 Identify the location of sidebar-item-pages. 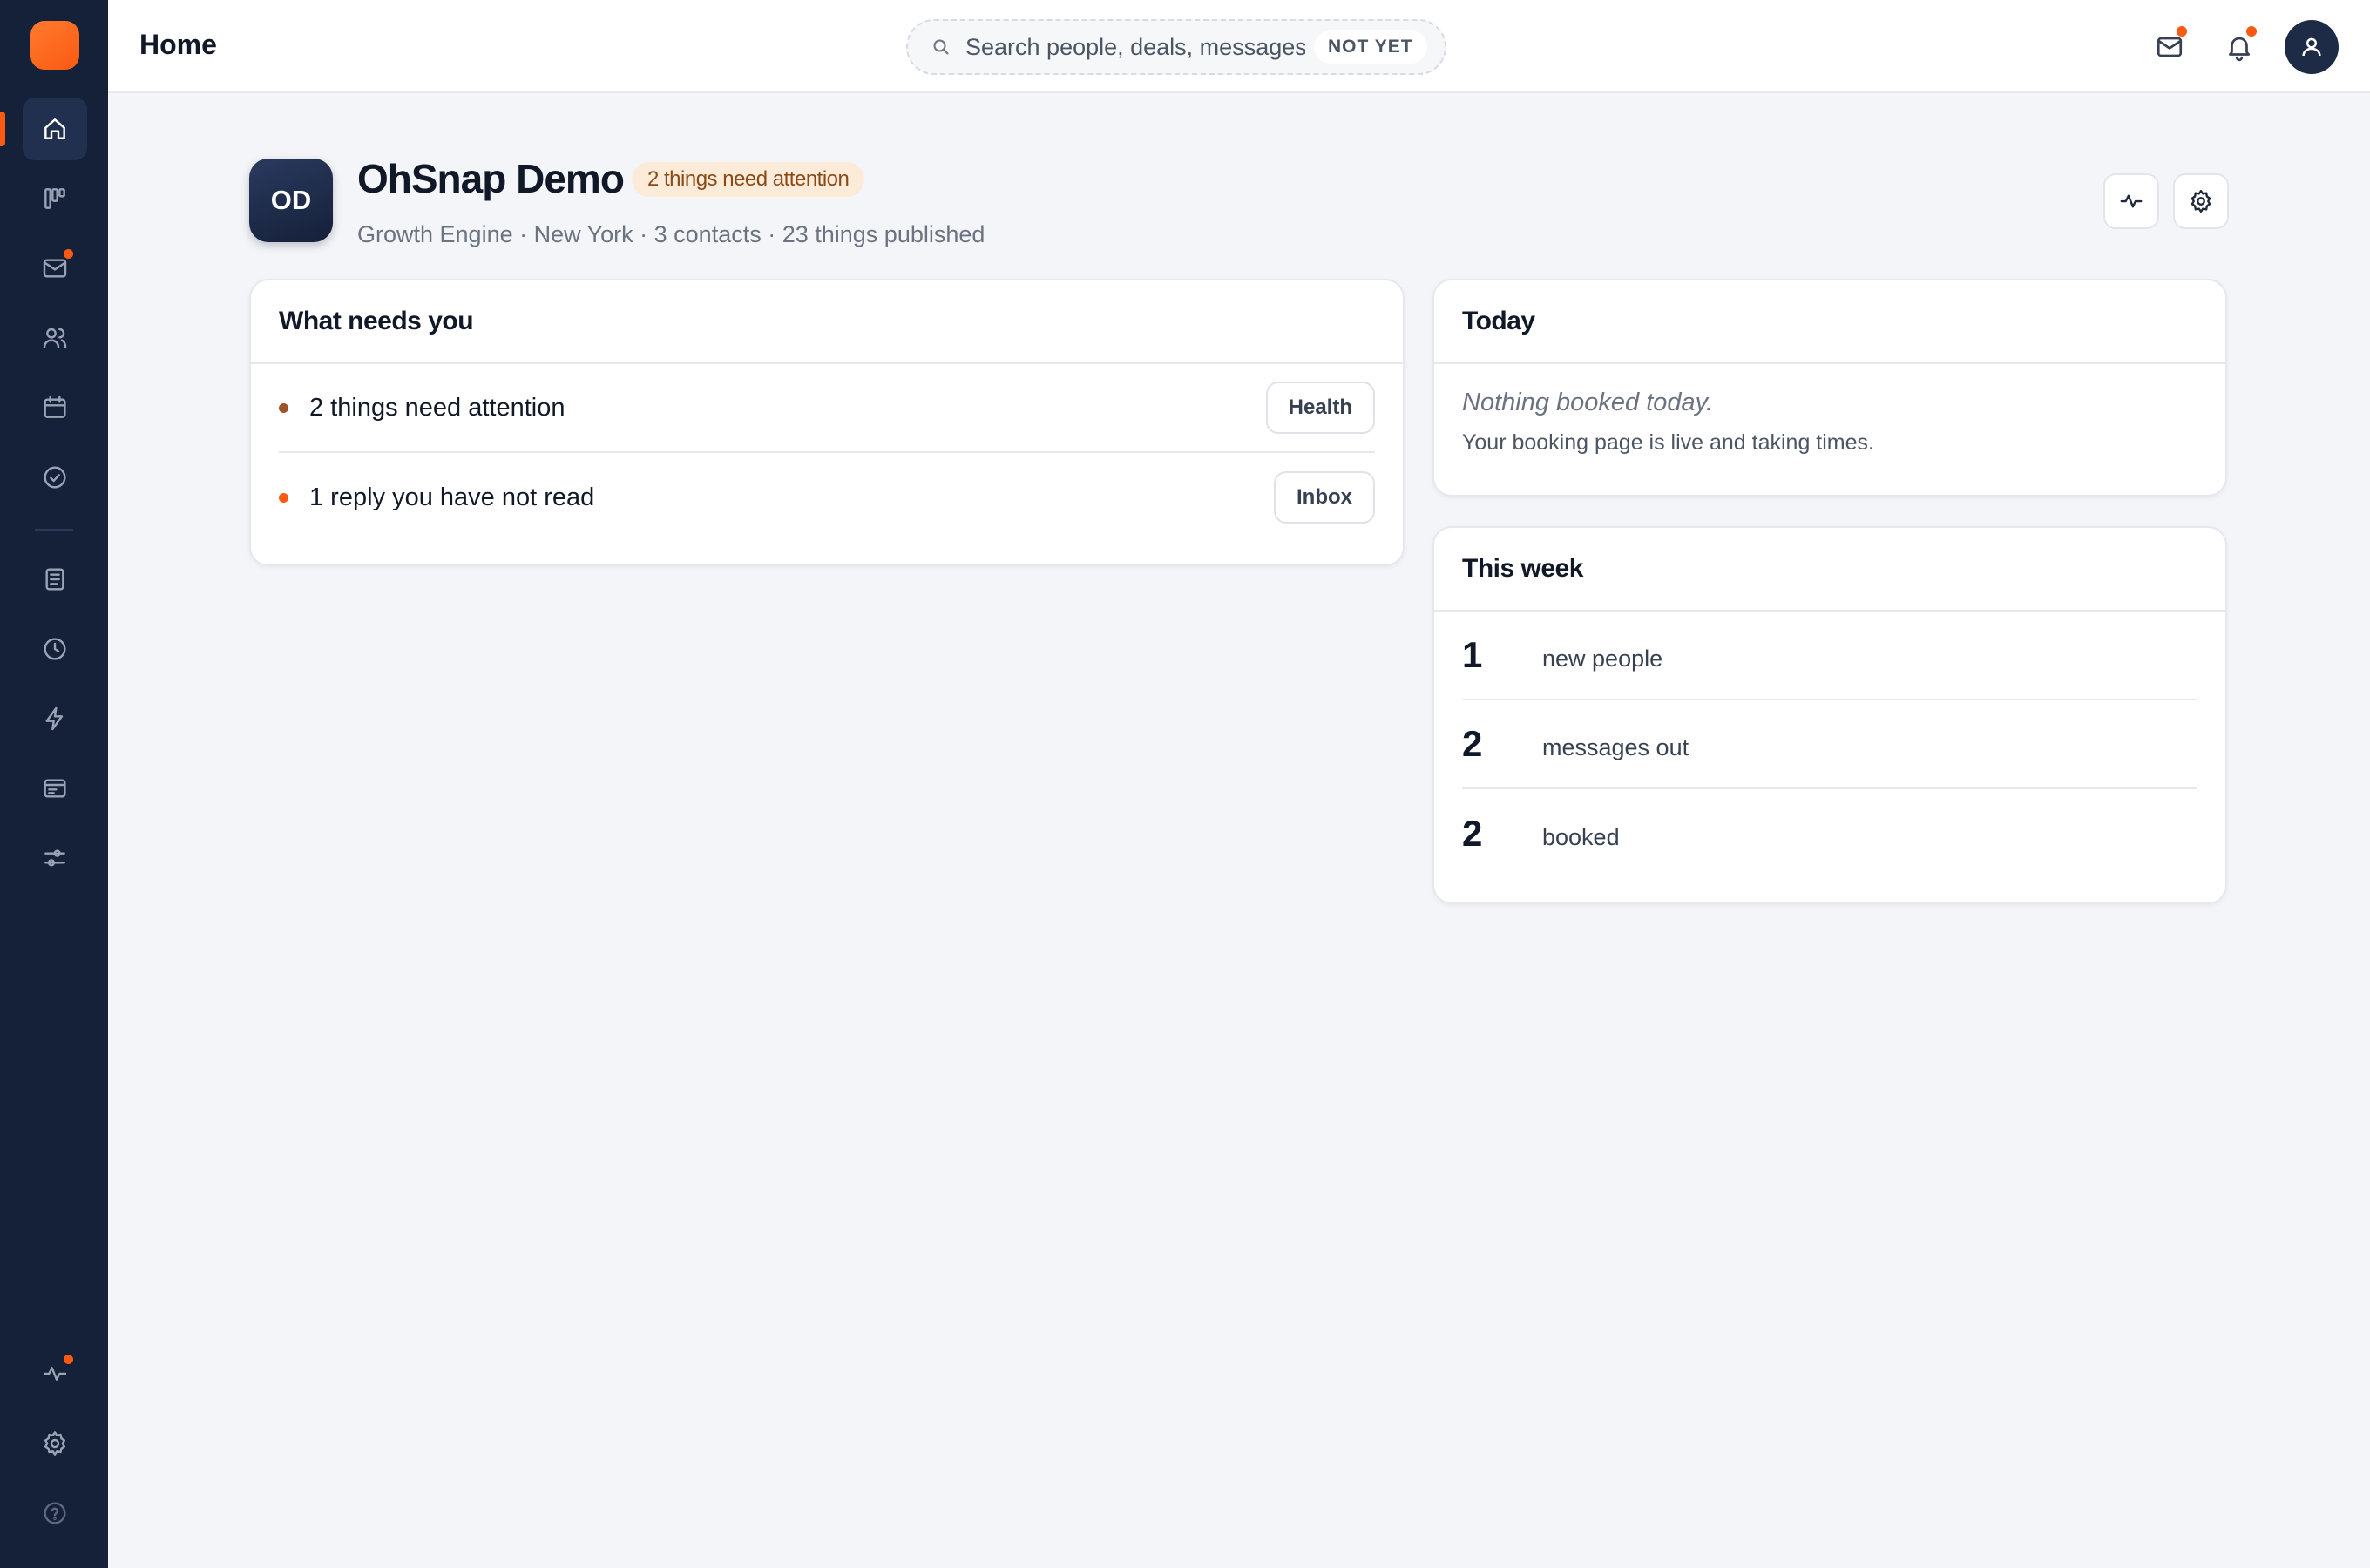
(55, 788).